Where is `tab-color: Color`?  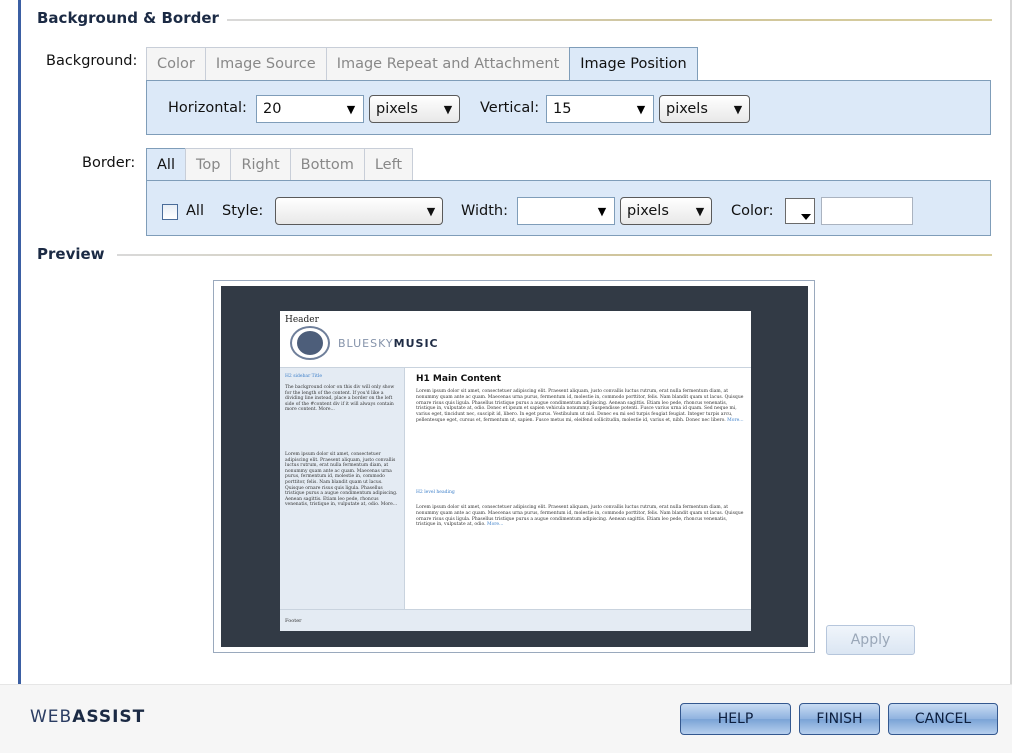
tab-color: Color is located at coordinates (176, 63).